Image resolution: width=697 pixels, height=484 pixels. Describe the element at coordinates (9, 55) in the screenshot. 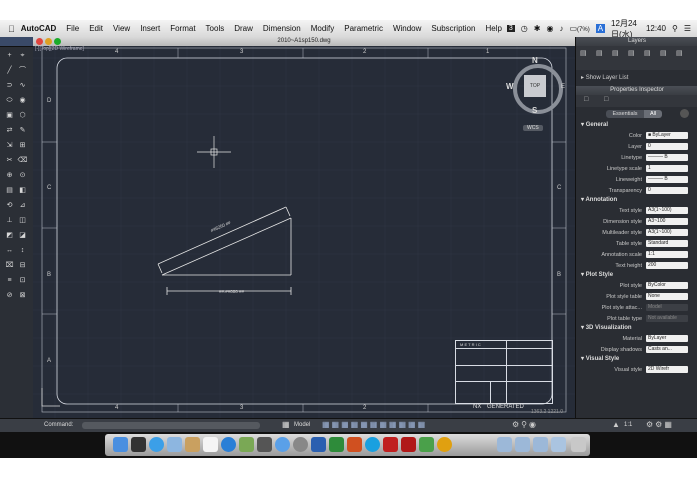

I see `tool-button-icon: +` at that location.